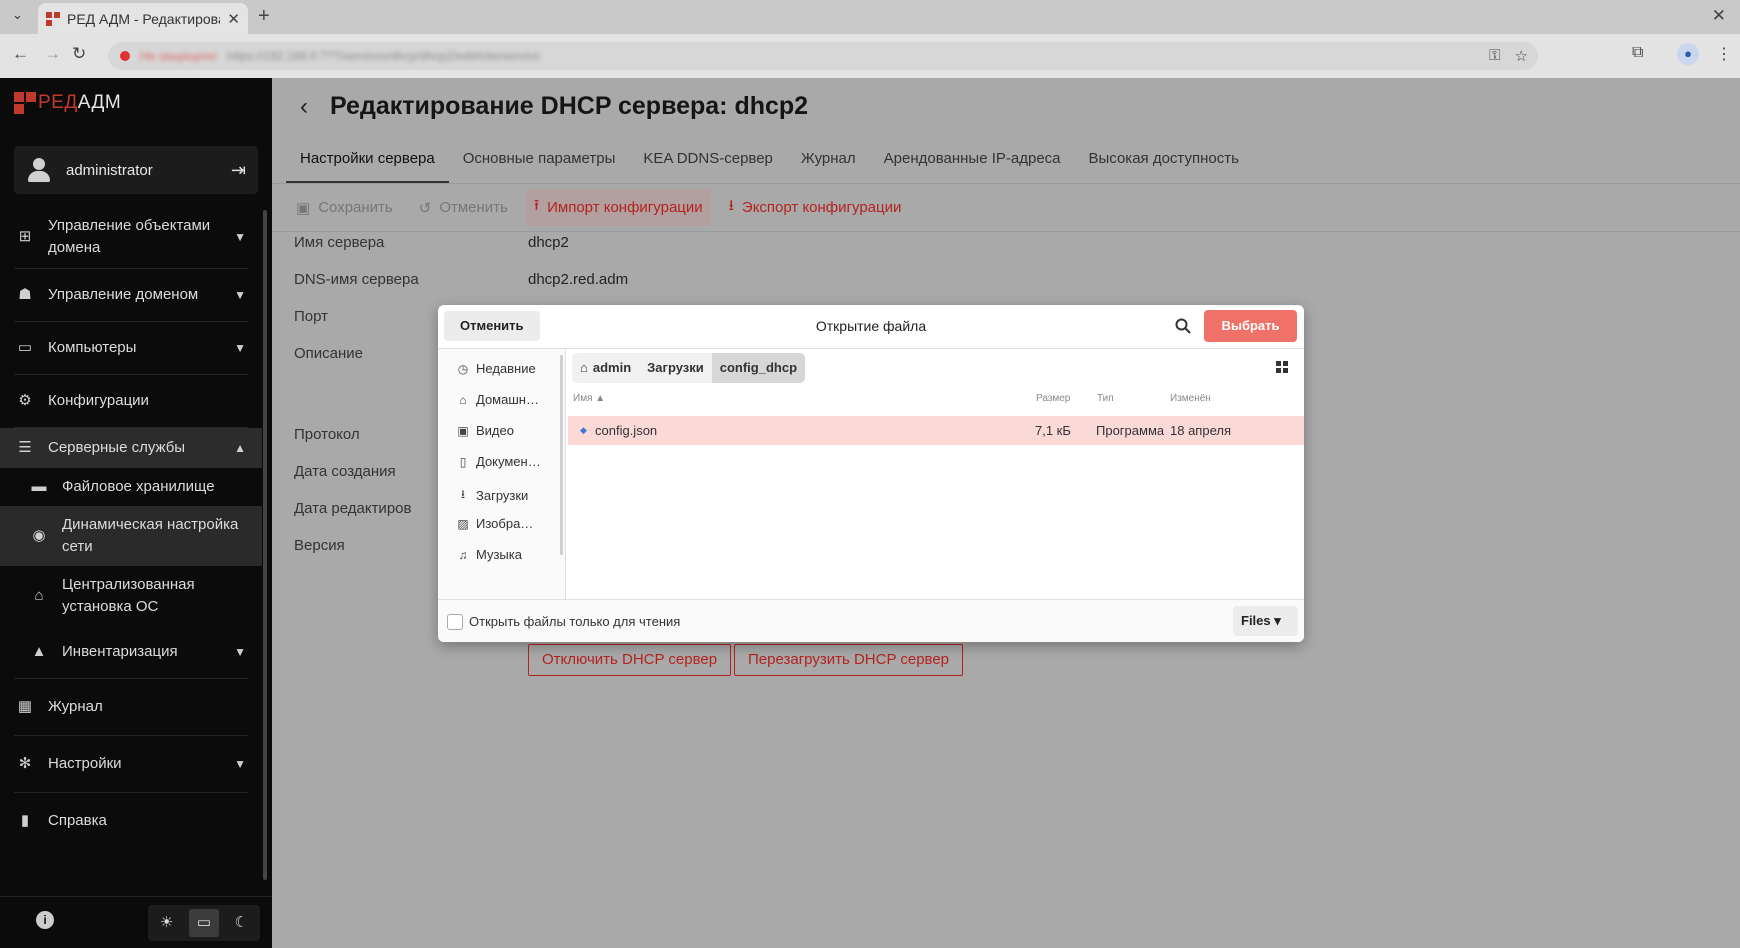  Describe the element at coordinates (495, 430) in the screenshot. I see `place-label: Видео` at that location.